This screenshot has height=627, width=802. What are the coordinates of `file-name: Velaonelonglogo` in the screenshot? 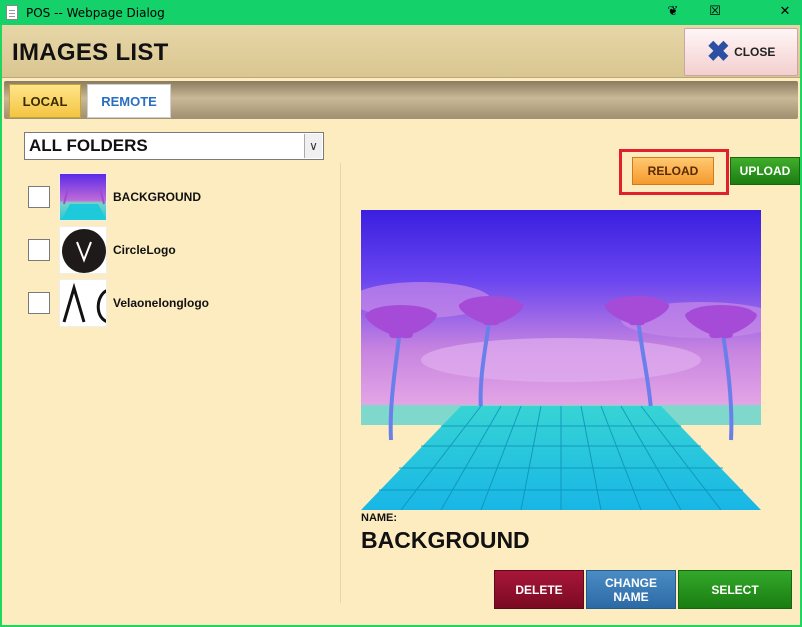 It's located at (161, 303).